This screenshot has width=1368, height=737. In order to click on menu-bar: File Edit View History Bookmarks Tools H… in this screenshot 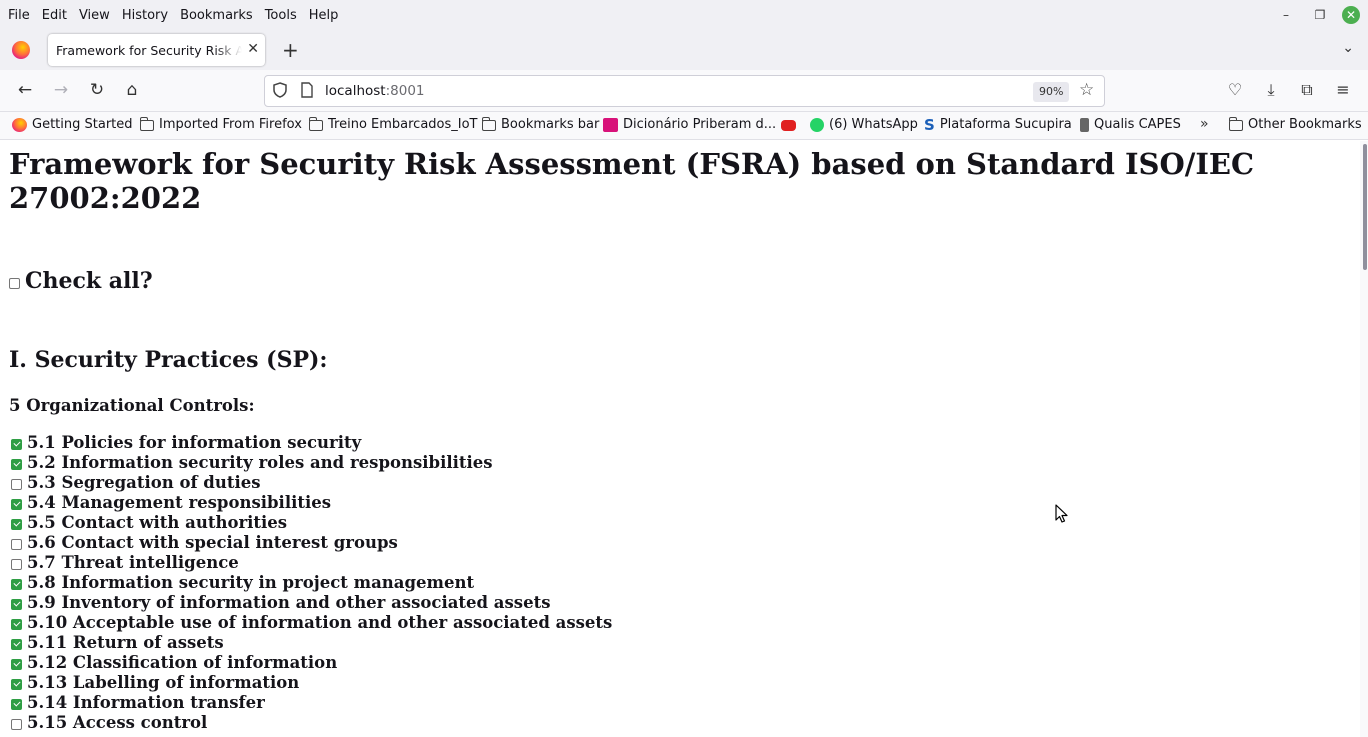, I will do `click(684, 15)`.